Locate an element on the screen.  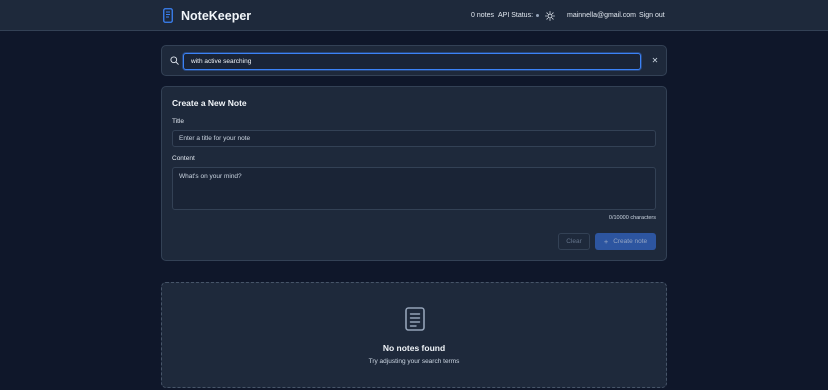
sun-icon is located at coordinates (550, 15).